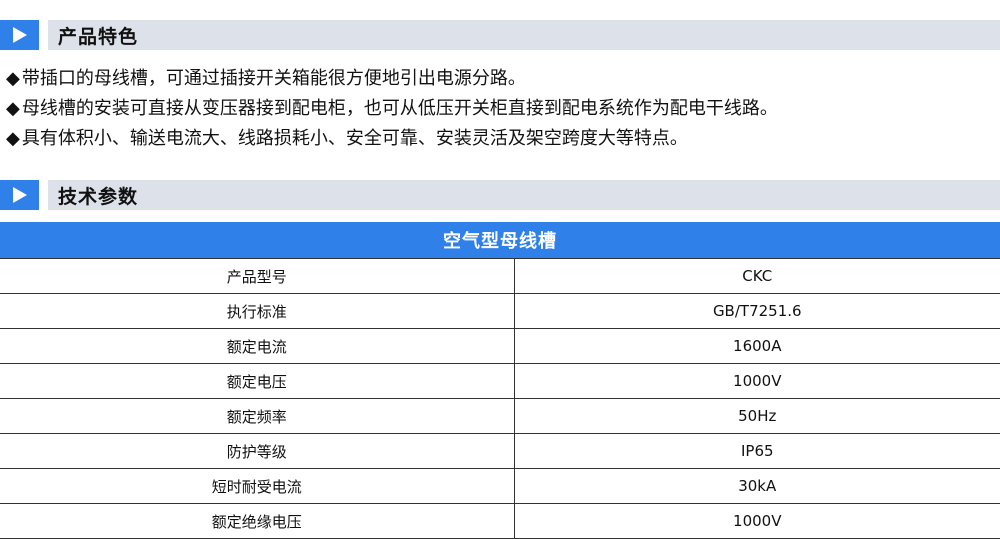  What do you see at coordinates (757, 451) in the screenshot?
I see `spec-value: IP65` at bounding box center [757, 451].